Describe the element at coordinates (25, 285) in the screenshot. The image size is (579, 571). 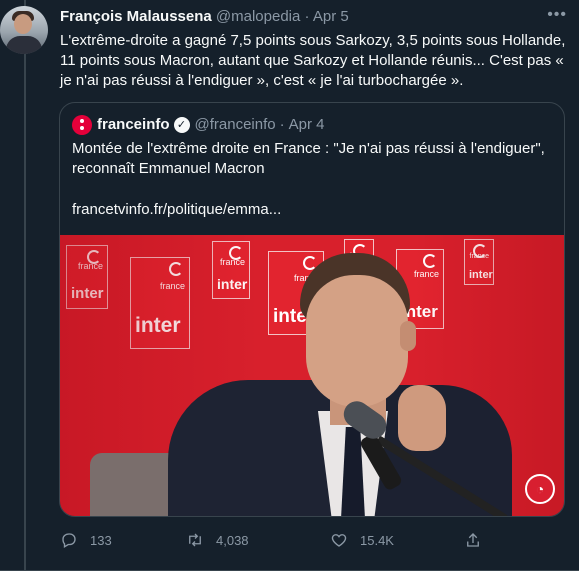
I see `thread-line` at that location.